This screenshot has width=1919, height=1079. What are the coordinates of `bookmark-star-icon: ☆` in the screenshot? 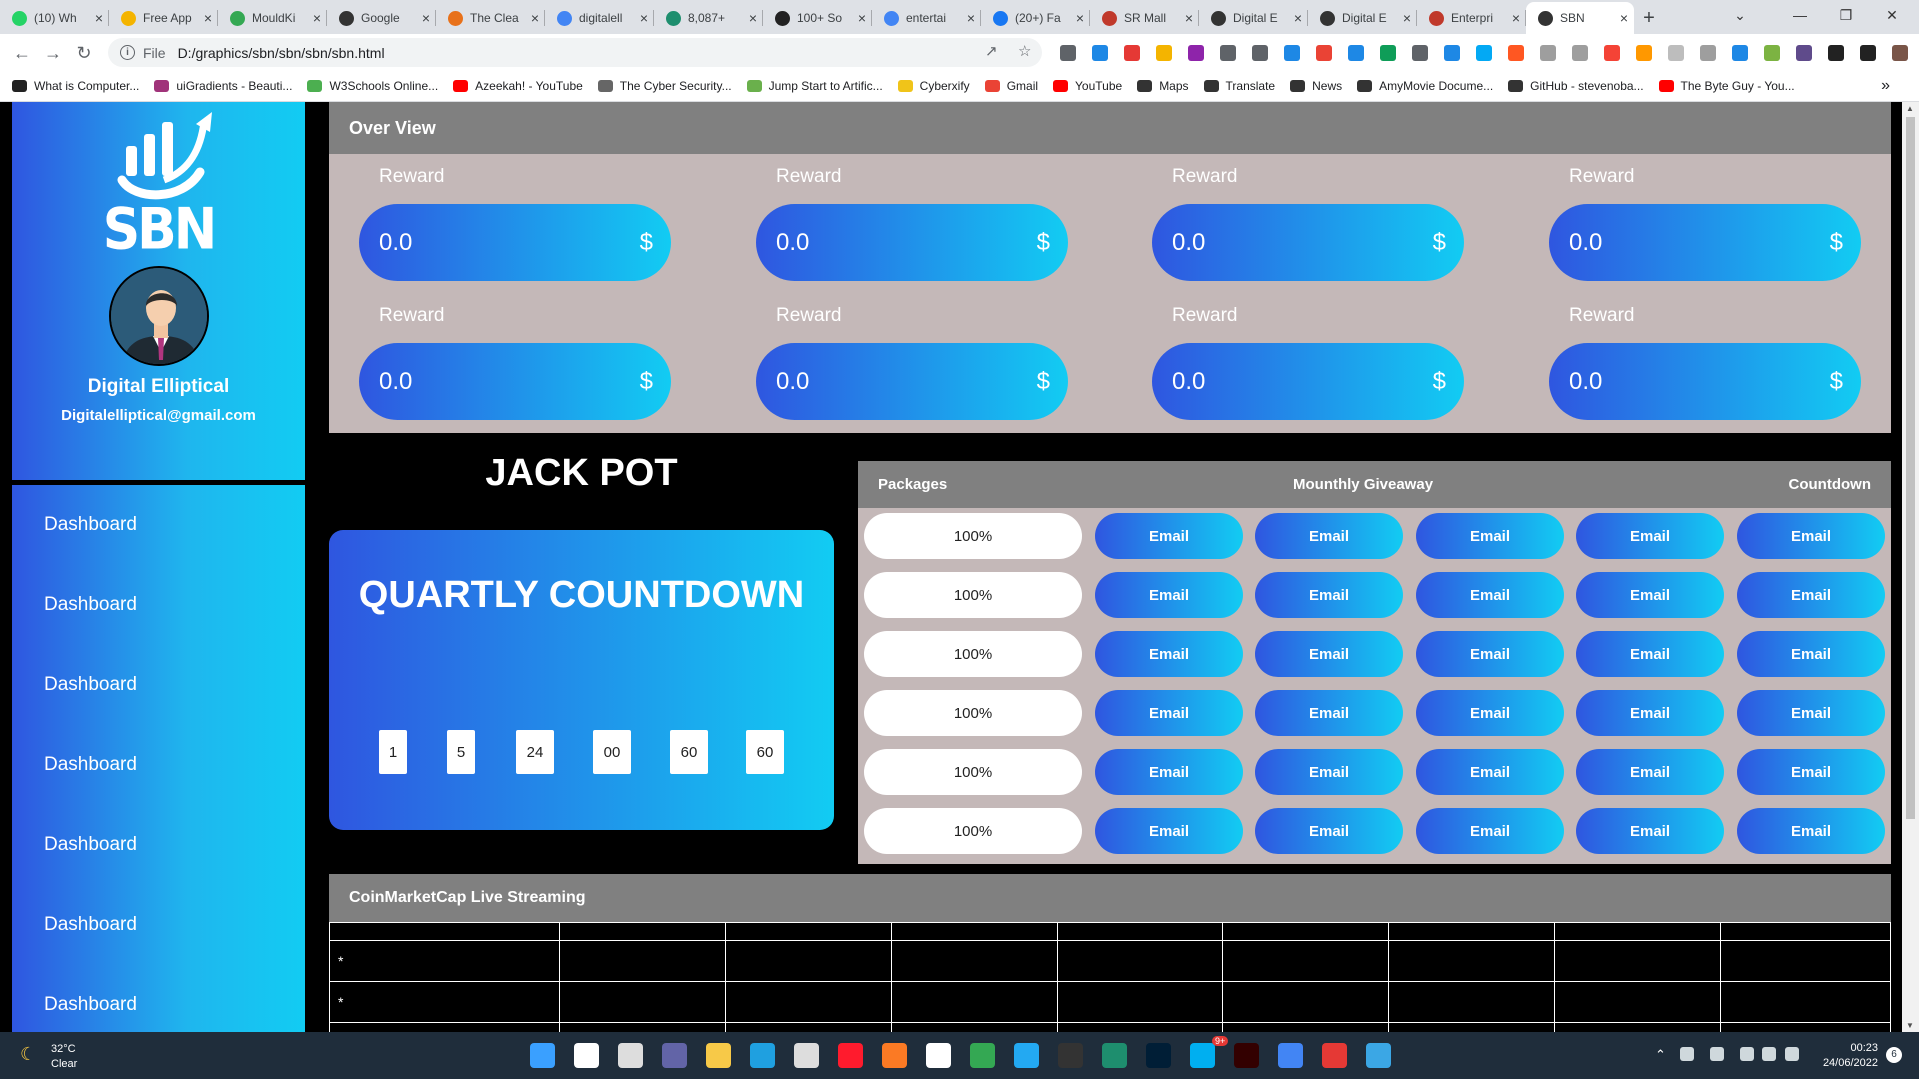 It's located at (1024, 51).